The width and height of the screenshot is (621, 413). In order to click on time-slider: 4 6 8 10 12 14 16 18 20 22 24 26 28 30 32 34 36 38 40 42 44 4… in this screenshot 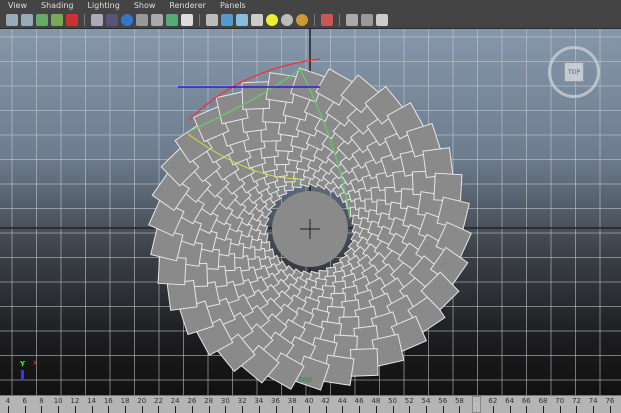, I will do `click(310, 404)`.